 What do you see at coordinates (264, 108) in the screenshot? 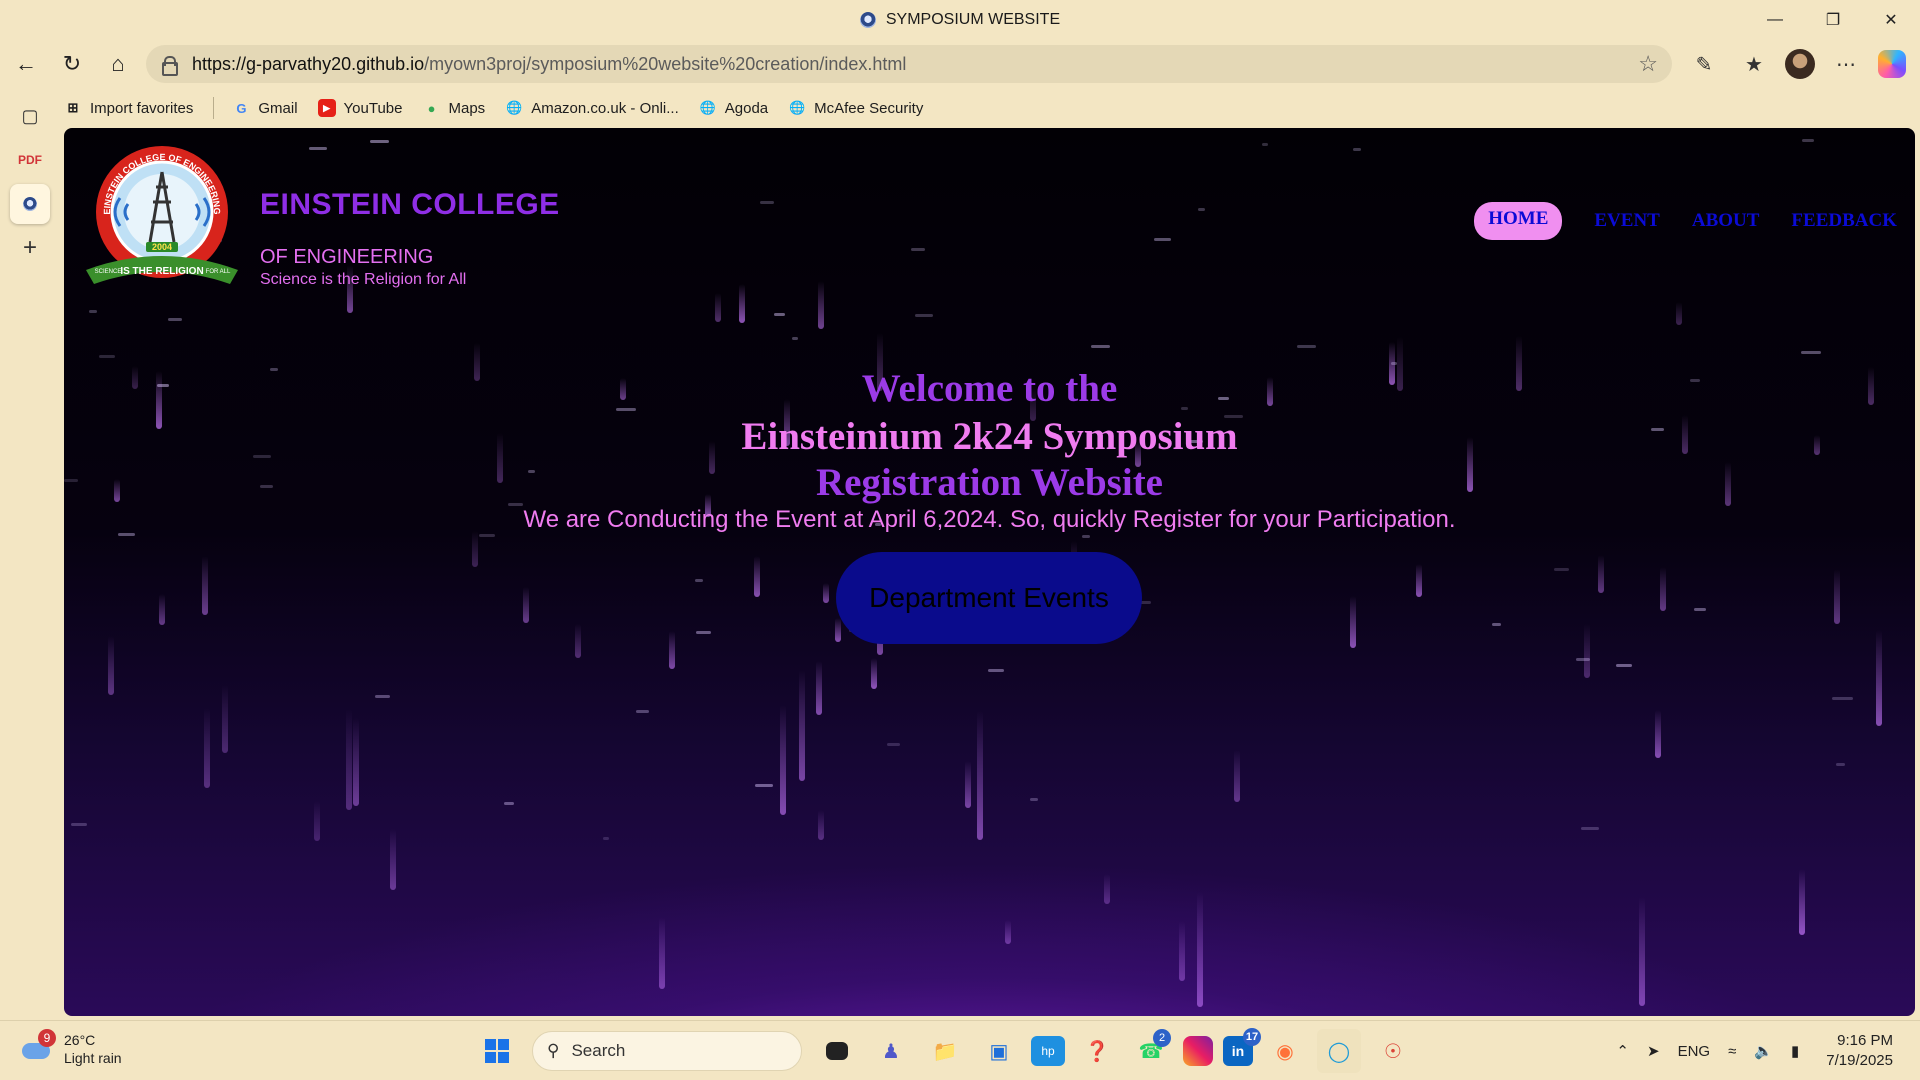
I see `favorite-gmail: G Gmail` at bounding box center [264, 108].